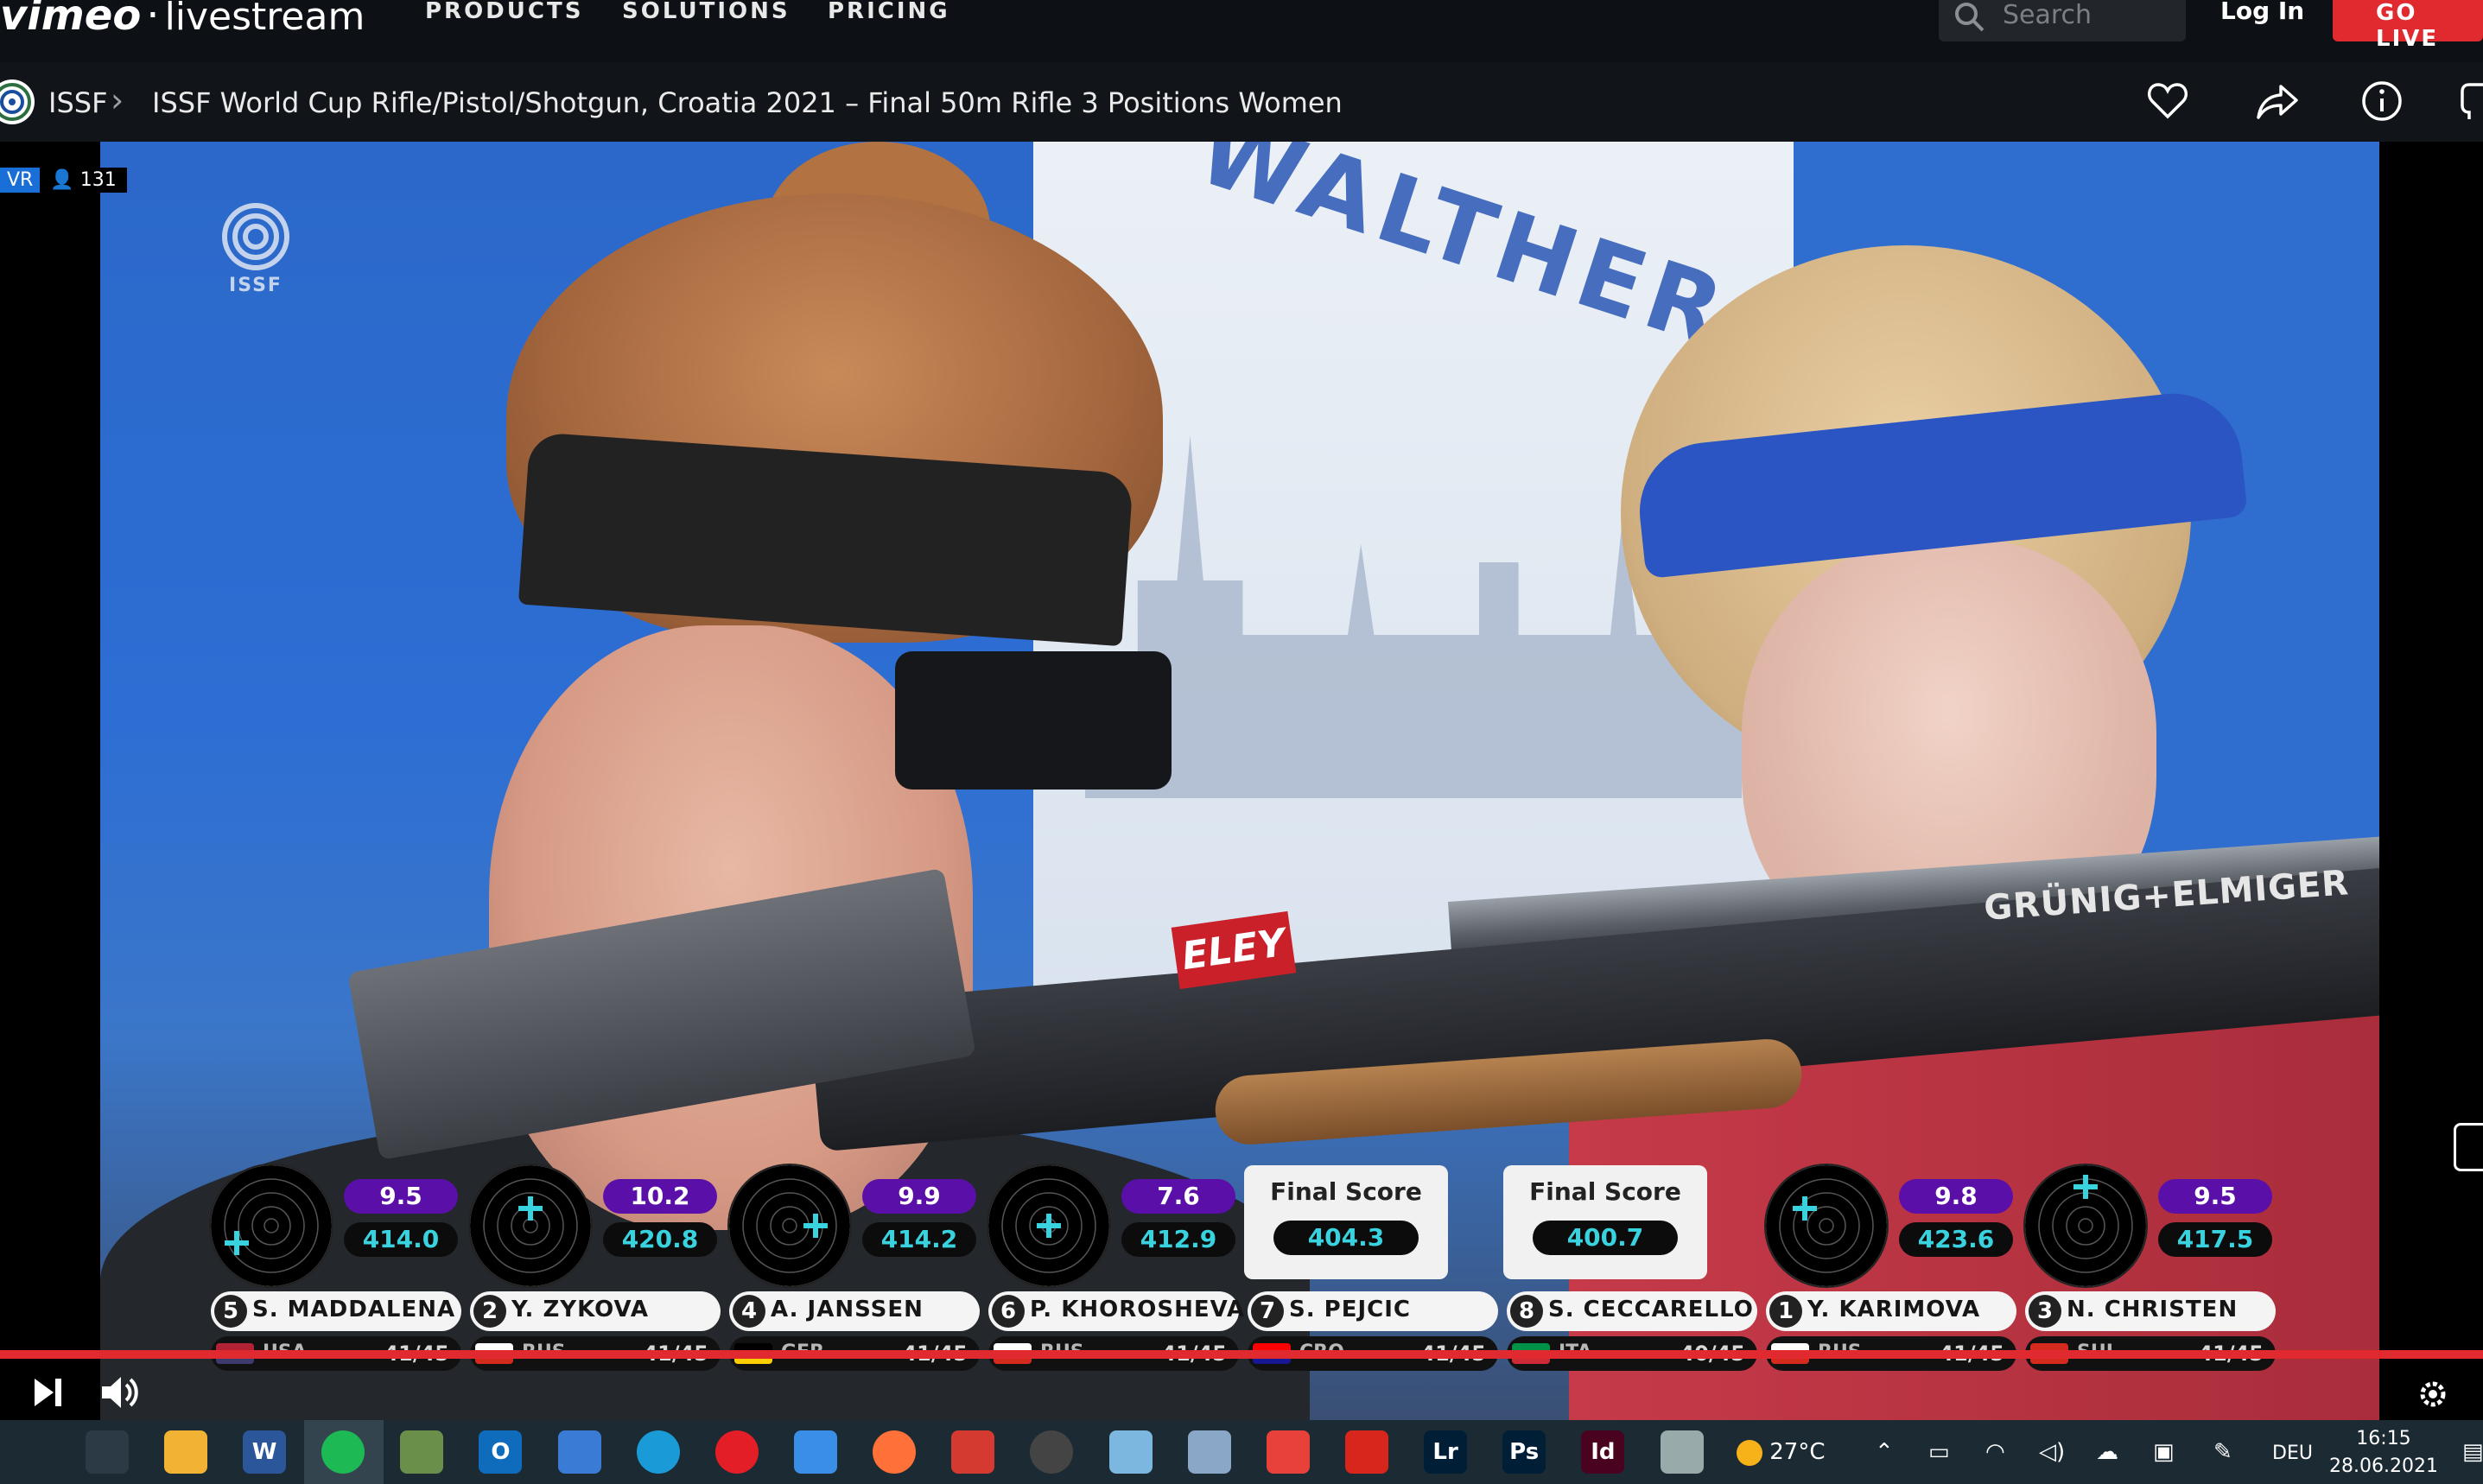  I want to click on total-score: 414.2, so click(919, 1239).